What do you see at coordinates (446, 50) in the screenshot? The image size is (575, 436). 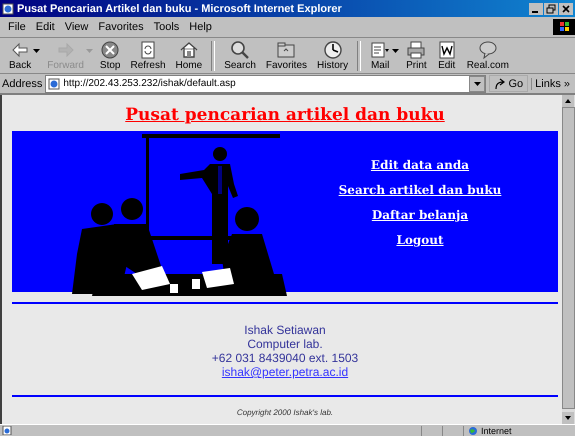 I see `edit-page-icon` at bounding box center [446, 50].